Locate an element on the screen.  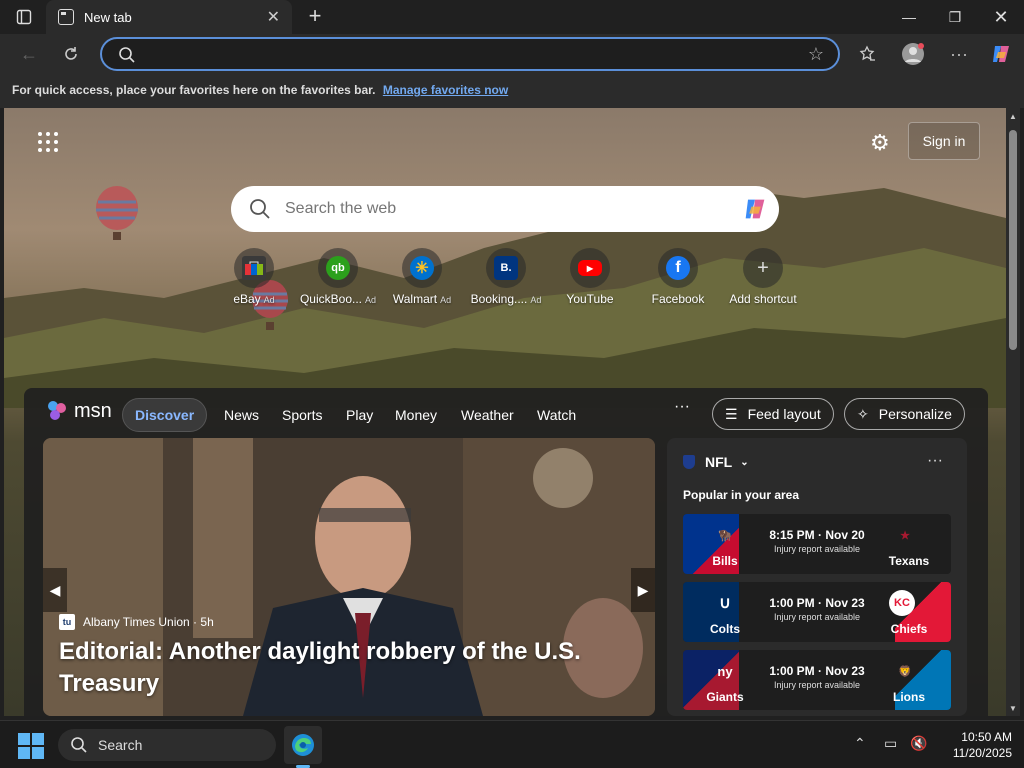
chiefs-logo-icon: KC is located at coordinates (902, 603).